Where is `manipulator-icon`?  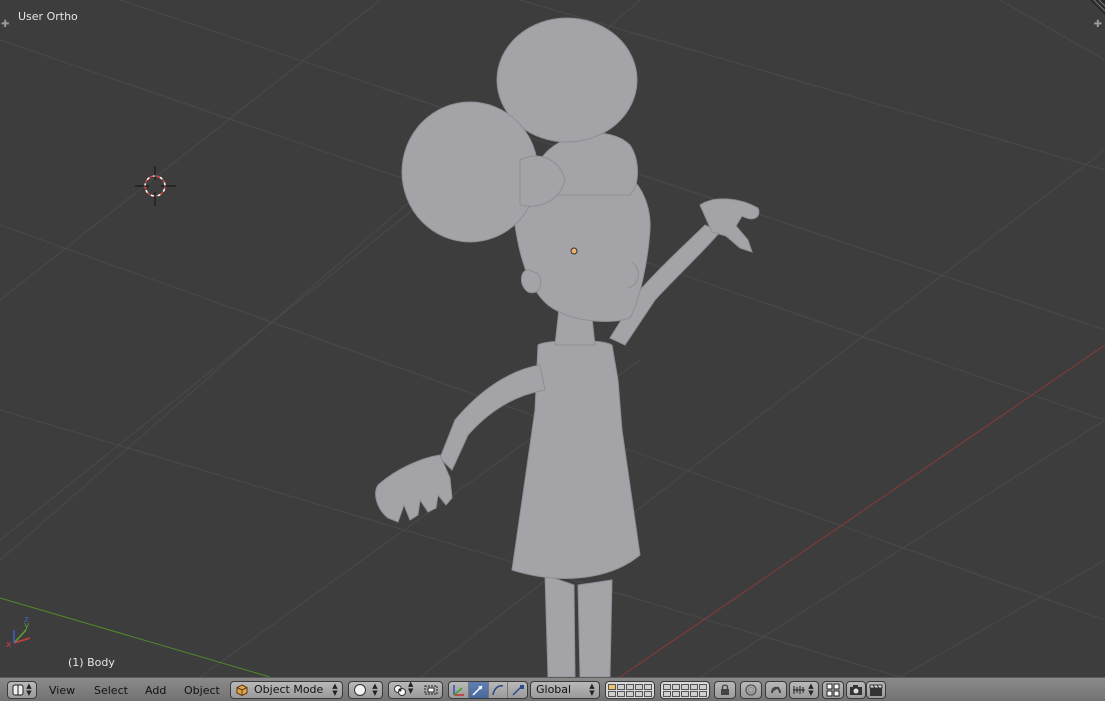 manipulator-icon is located at coordinates (459, 690).